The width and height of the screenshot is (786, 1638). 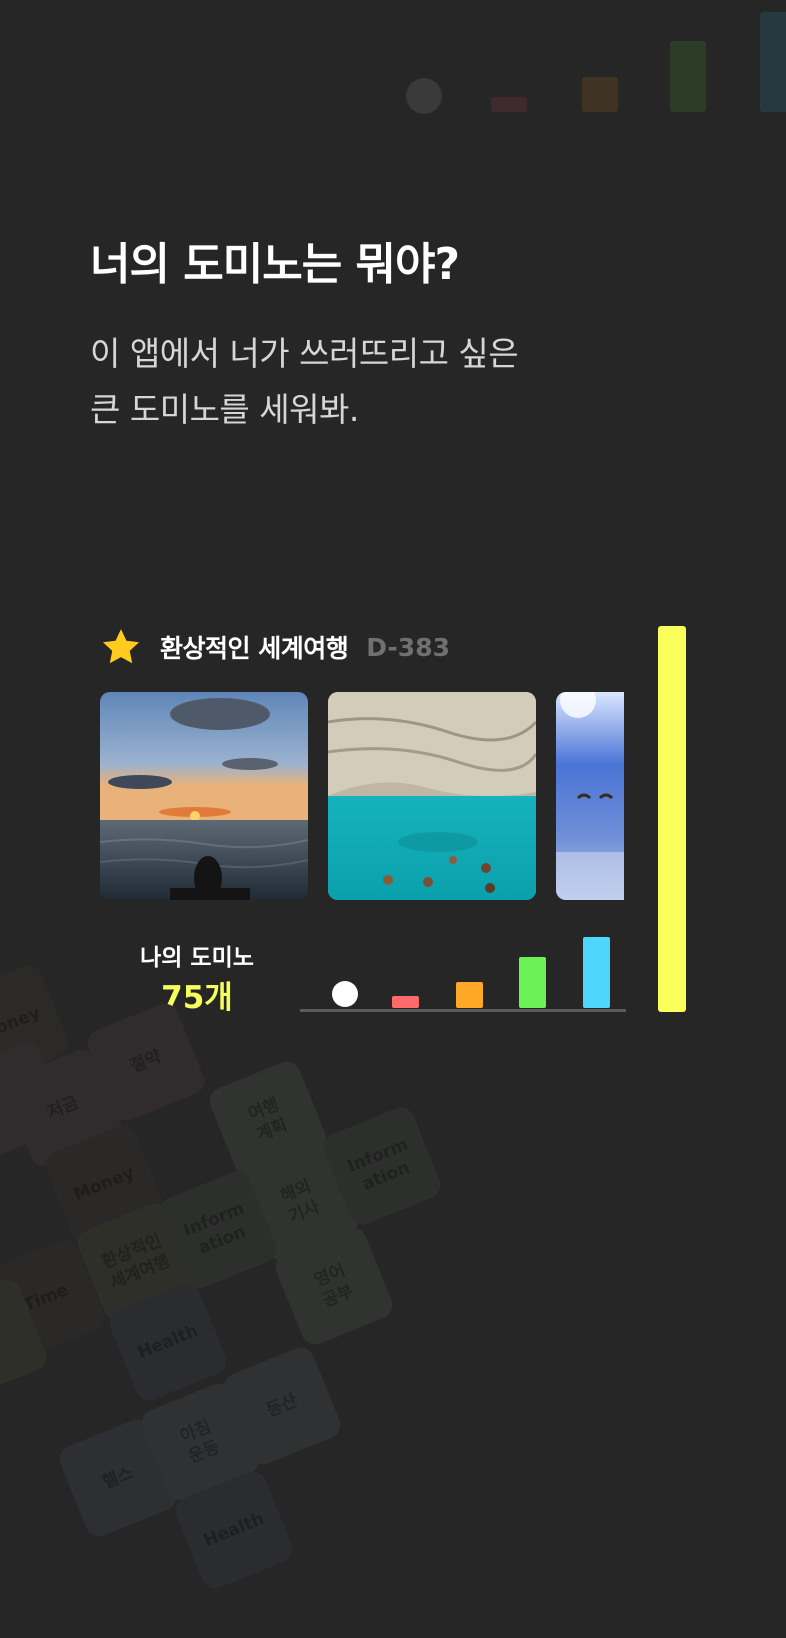 What do you see at coordinates (304, 353) in the screenshot?
I see `subtitle-line-1: 이 앱에서 너가 쓰러뜨리고 싶은` at bounding box center [304, 353].